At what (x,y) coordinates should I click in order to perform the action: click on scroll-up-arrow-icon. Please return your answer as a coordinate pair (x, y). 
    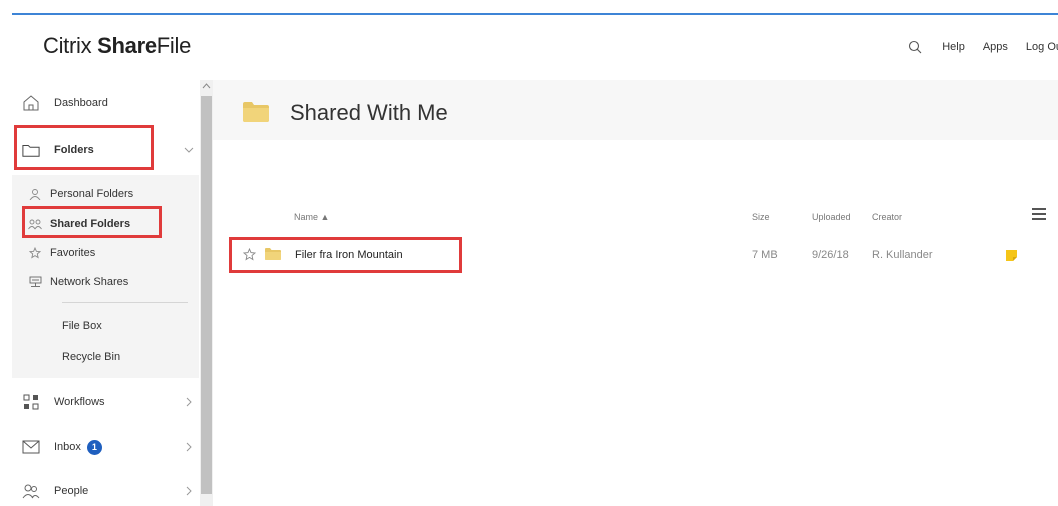
    Looking at the image, I should click on (206, 86).